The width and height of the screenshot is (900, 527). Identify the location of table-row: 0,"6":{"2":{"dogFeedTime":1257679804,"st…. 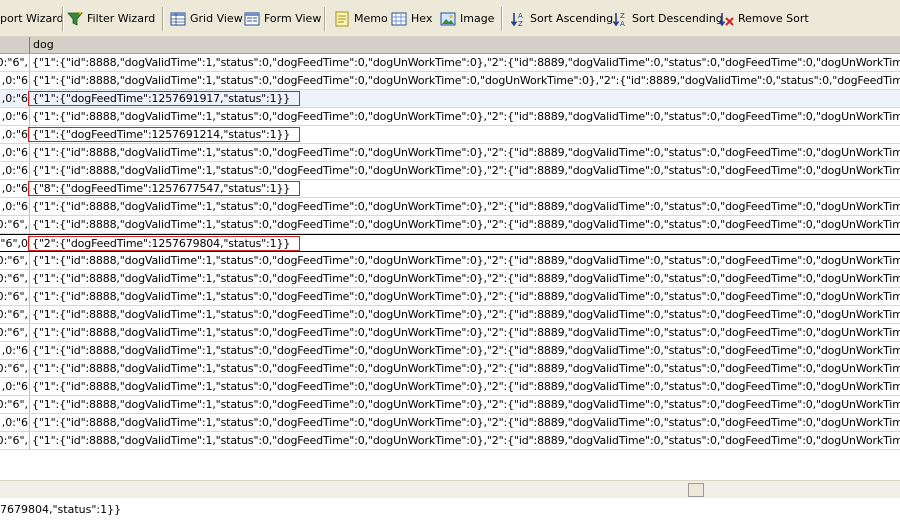
(450, 243).